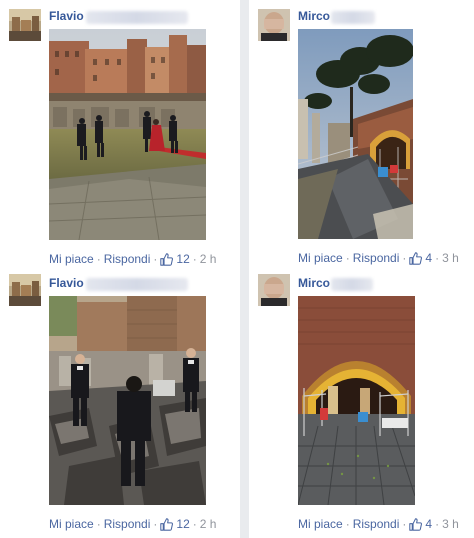 This screenshot has width=474, height=538. Describe the element at coordinates (127, 400) in the screenshot. I see `comment-photo-ruins-men` at that location.